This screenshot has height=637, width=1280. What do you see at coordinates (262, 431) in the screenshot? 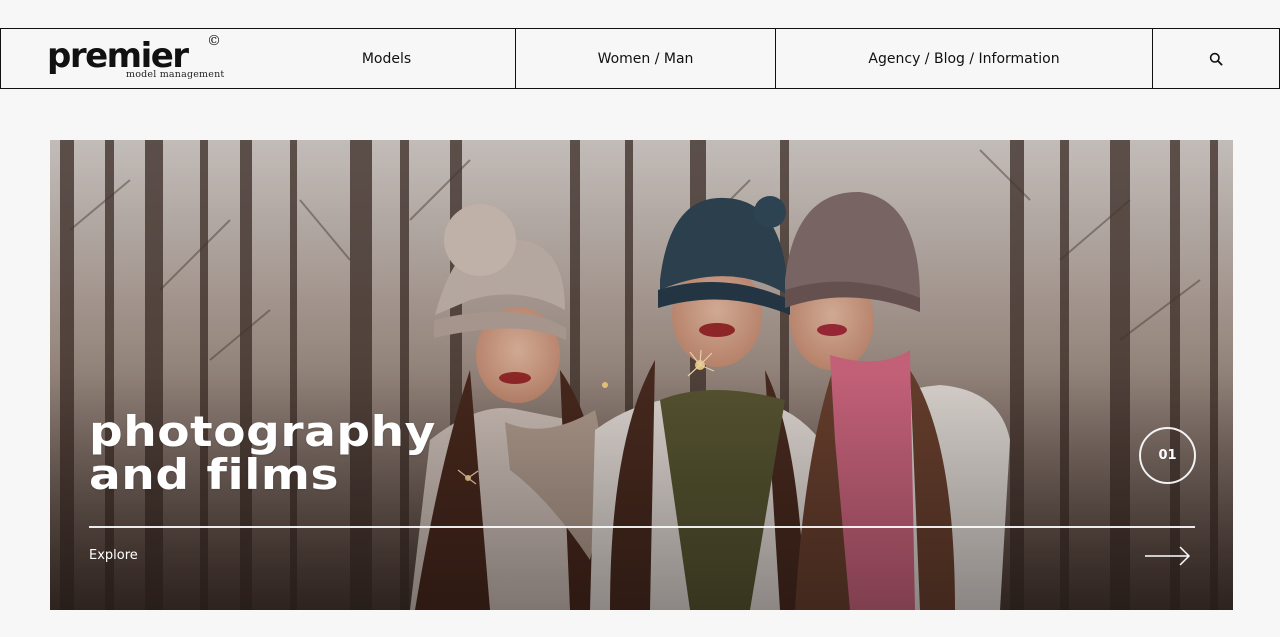
I see `hero-title-line-1: photography` at bounding box center [262, 431].